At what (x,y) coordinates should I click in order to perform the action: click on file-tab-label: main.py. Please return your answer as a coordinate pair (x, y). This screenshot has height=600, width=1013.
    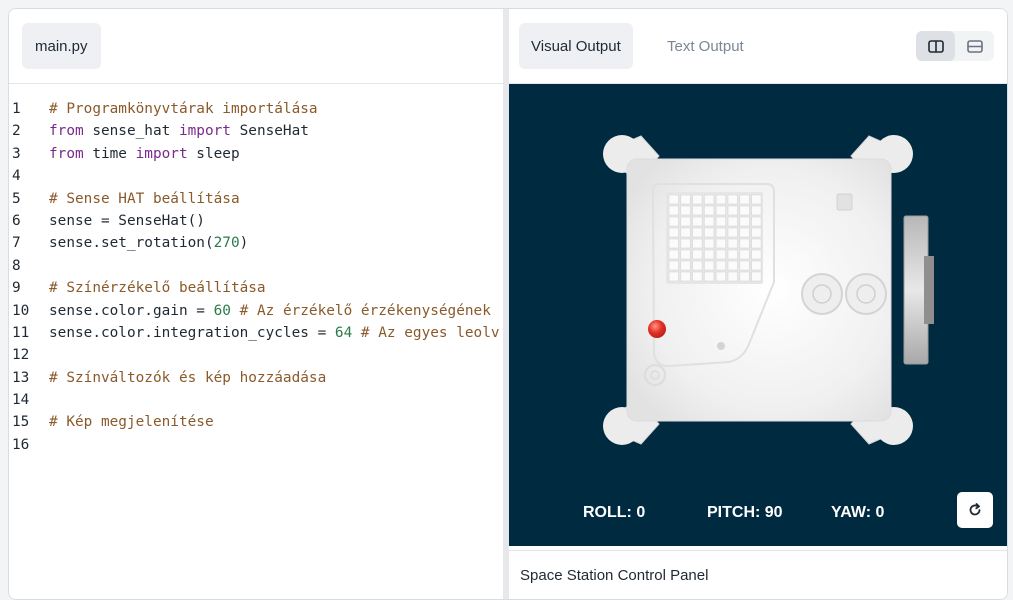
    Looking at the image, I should click on (61, 46).